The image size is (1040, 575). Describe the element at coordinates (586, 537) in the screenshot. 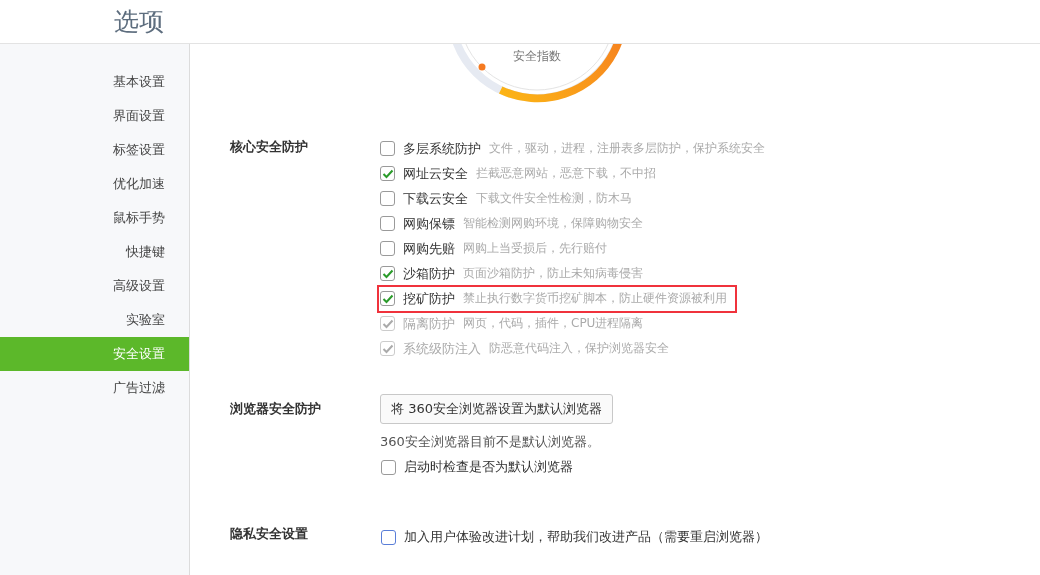

I see `option-label: 加入用户体验改进计划，帮助我们改进产品（需要重启浏览器）` at that location.